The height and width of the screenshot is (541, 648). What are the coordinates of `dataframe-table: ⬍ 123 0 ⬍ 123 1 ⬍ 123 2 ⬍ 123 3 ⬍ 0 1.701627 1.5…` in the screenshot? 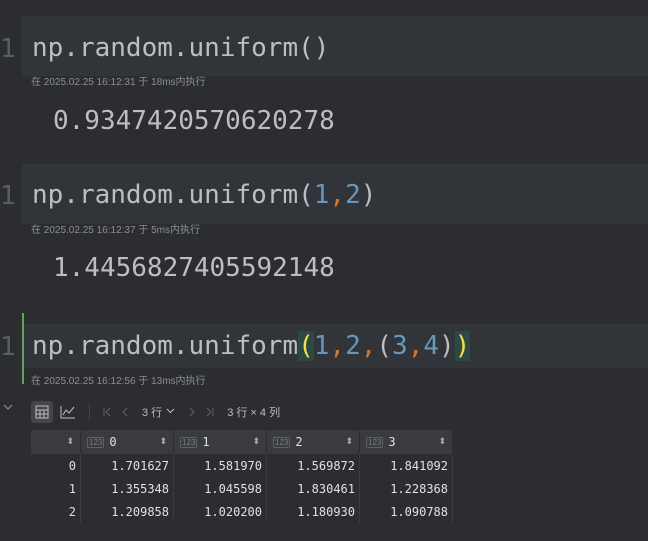 It's located at (242, 476).